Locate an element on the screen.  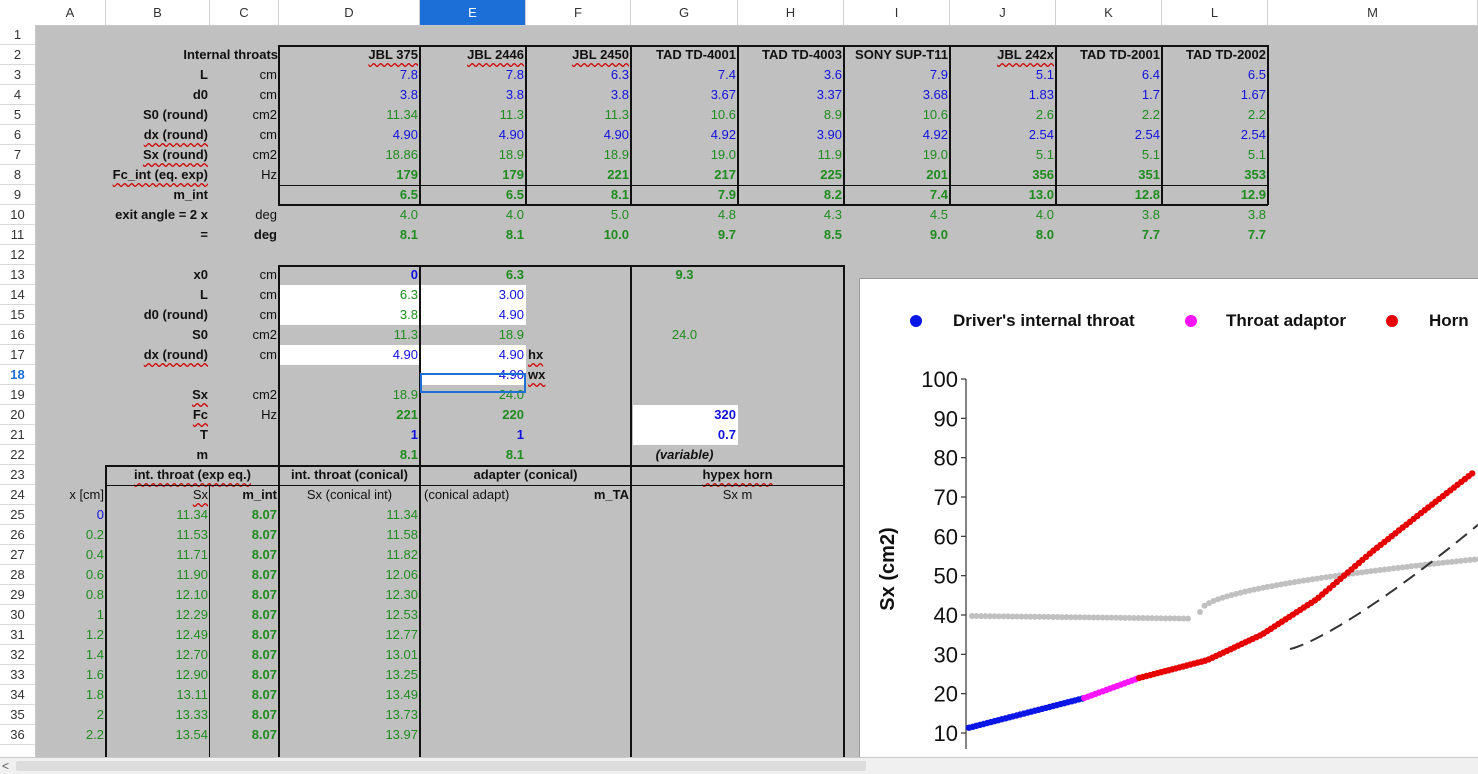
param-value: 10.6 is located at coordinates (897, 115).